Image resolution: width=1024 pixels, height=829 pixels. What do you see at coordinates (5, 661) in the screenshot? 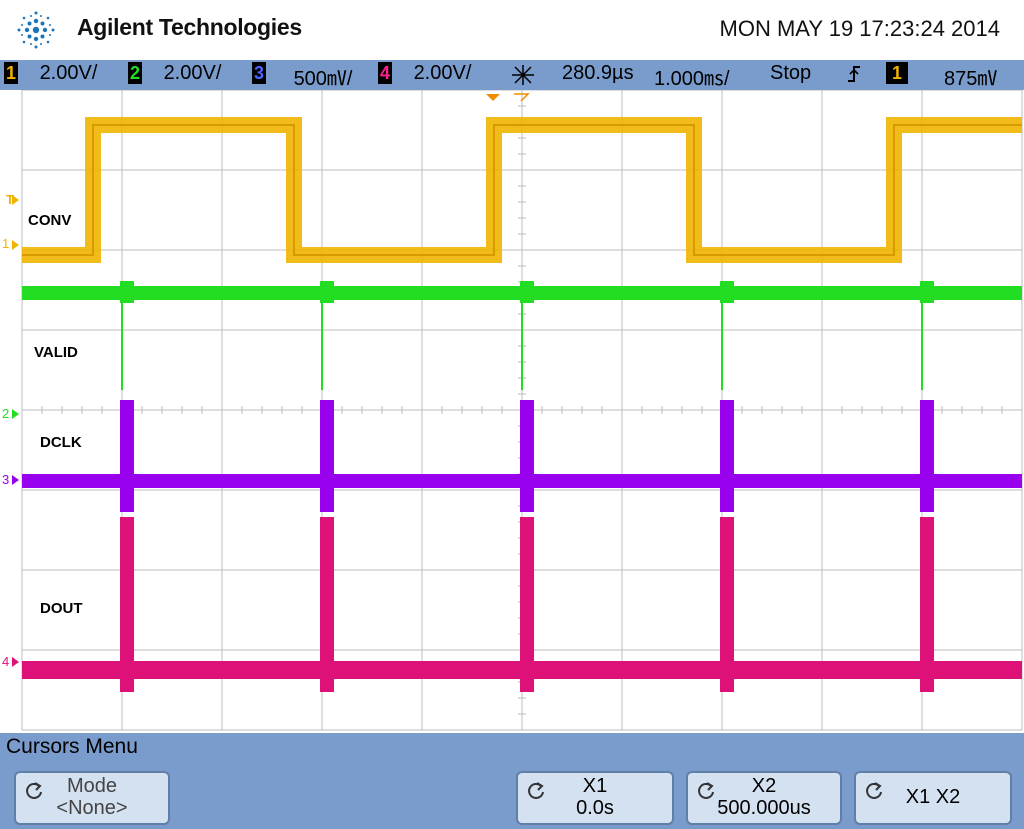
I see `ch4-ground-marker: 4` at bounding box center [5, 661].